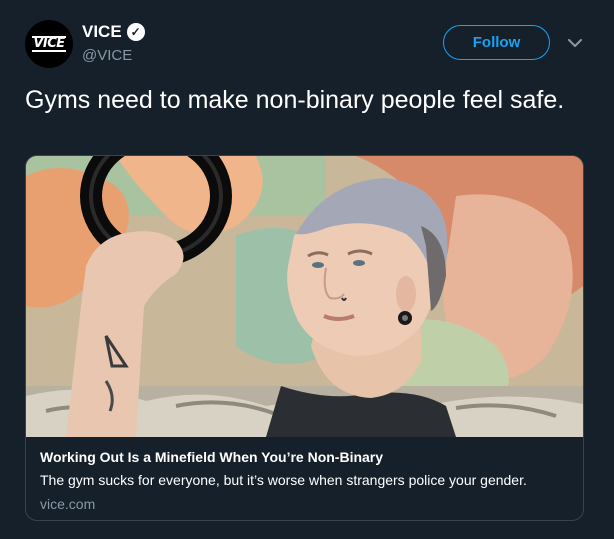 The height and width of the screenshot is (539, 614). Describe the element at coordinates (107, 55) in the screenshot. I see `user-handle: @VICE` at that location.